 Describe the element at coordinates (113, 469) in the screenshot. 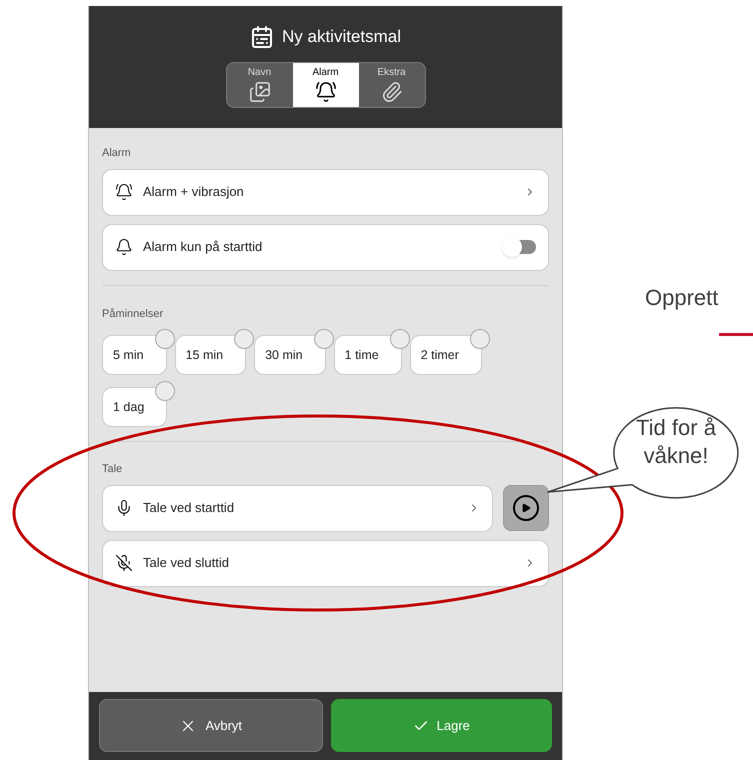

I see `section-label: Tale` at that location.